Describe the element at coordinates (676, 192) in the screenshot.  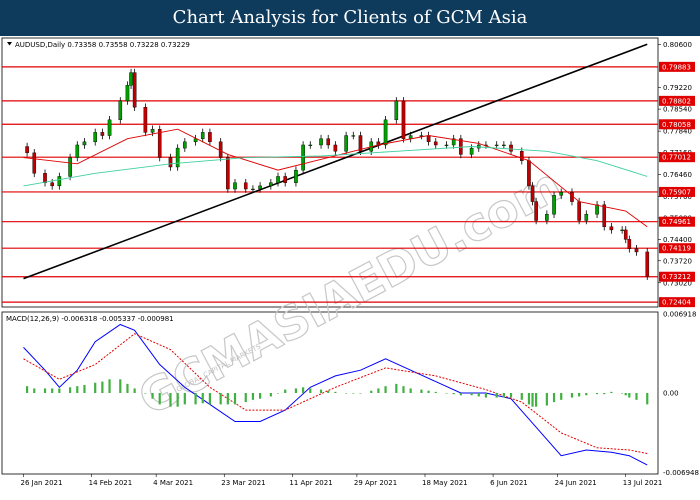
I see `level-label: 0.75907` at that location.